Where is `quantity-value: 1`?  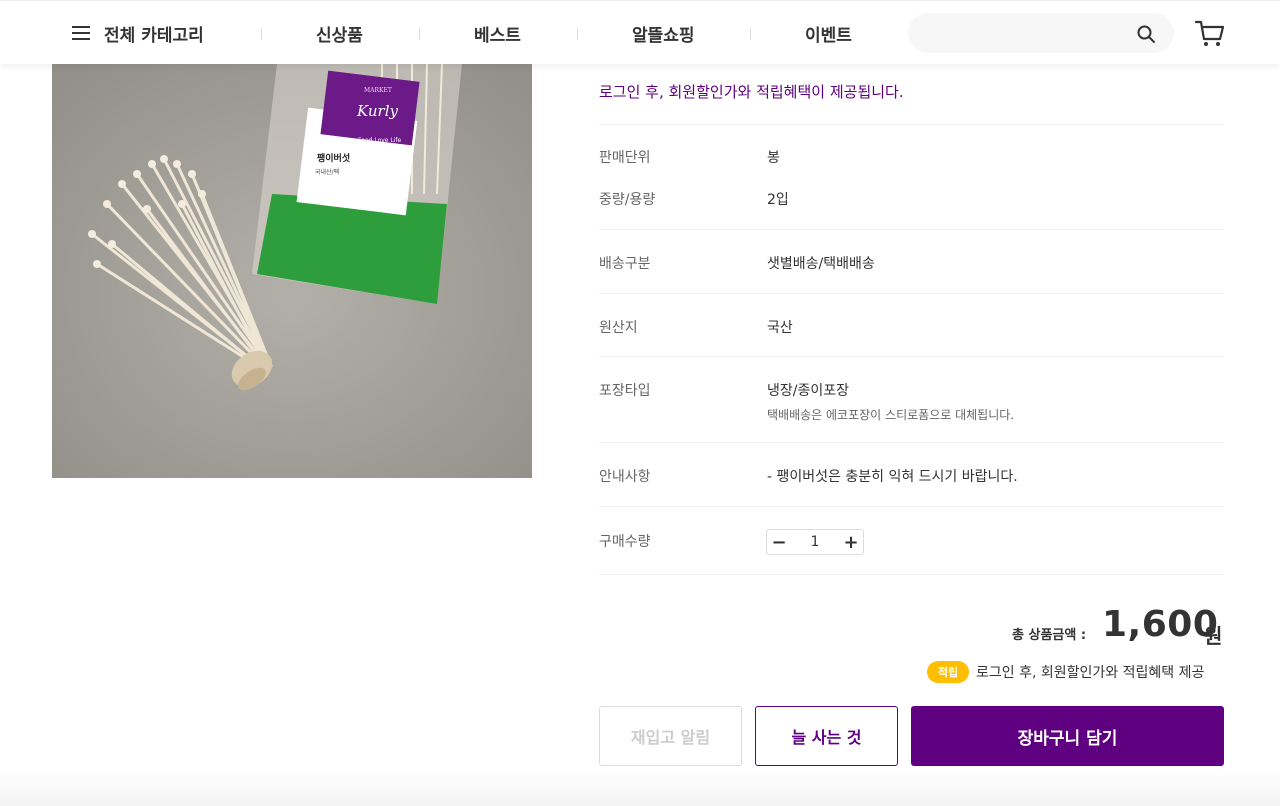 quantity-value: 1 is located at coordinates (815, 542).